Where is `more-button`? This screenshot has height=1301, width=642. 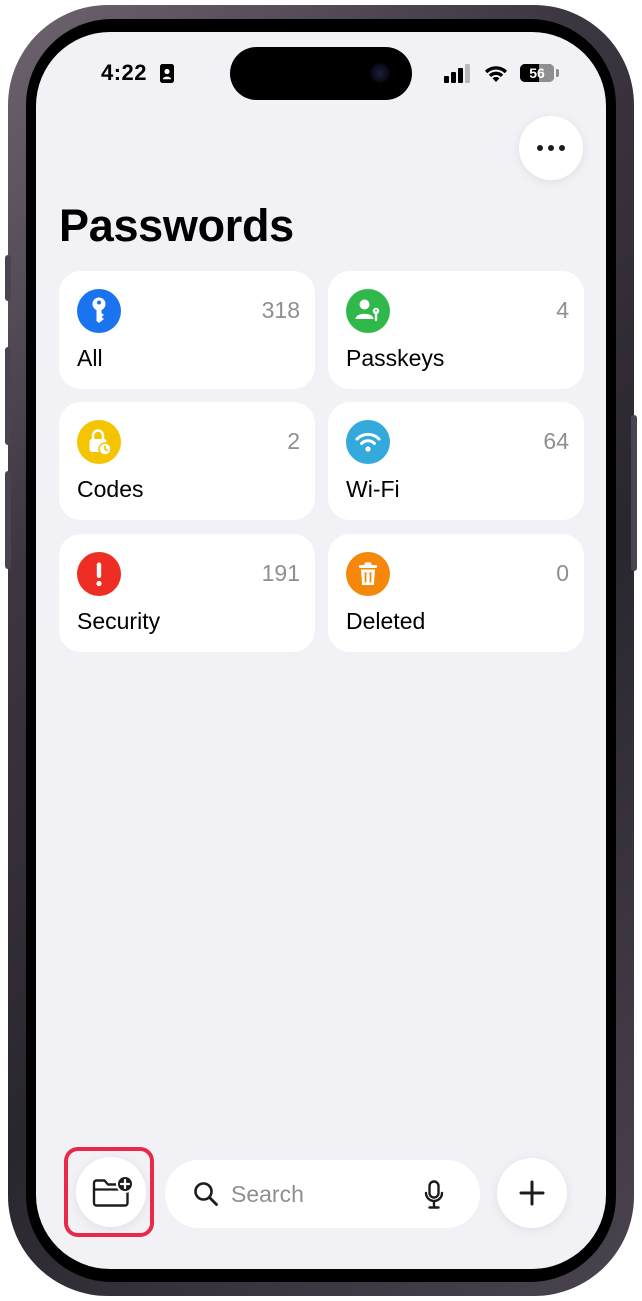 more-button is located at coordinates (551, 148).